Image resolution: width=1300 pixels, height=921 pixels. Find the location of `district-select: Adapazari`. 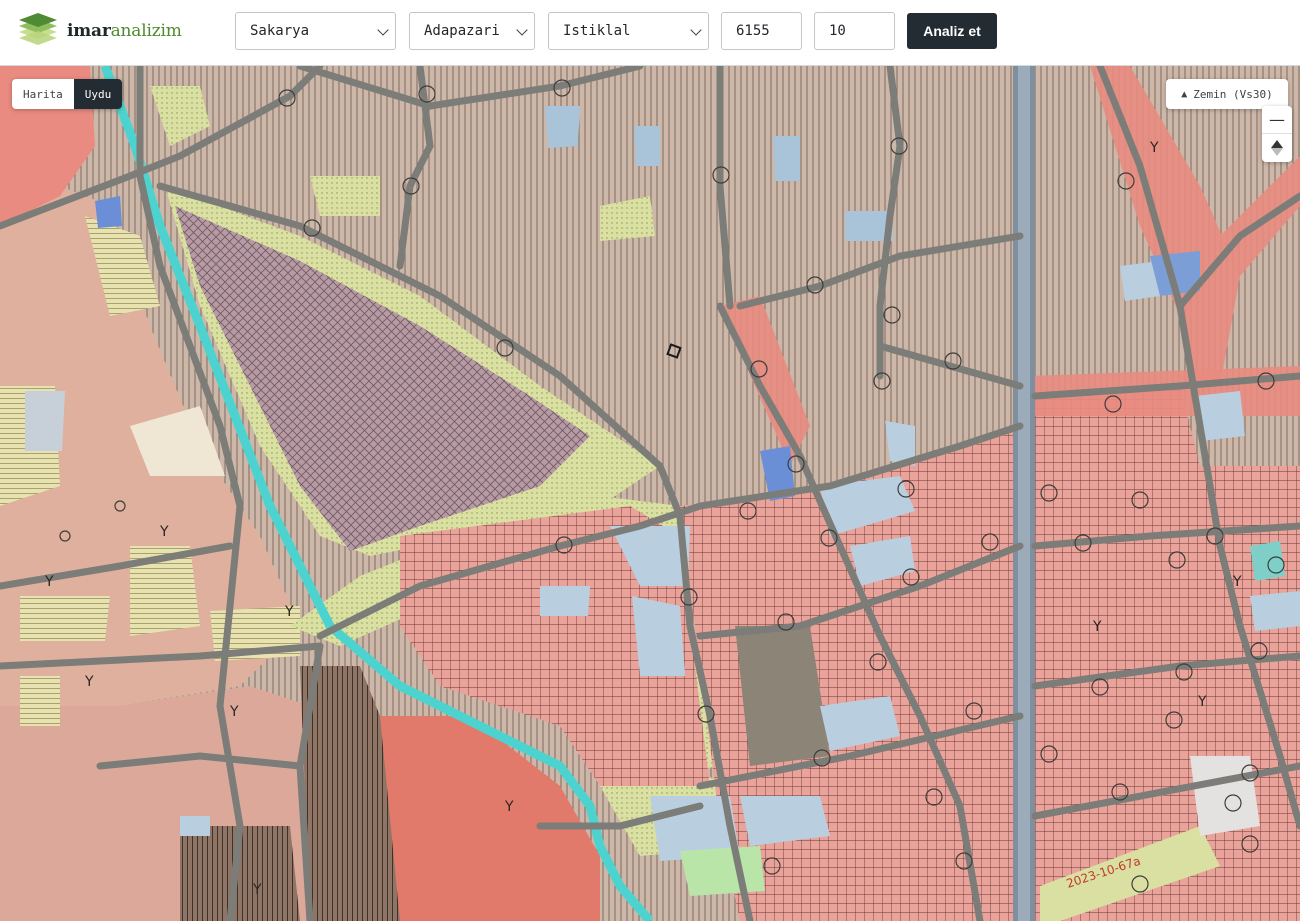

district-select: Adapazari is located at coordinates (472, 31).